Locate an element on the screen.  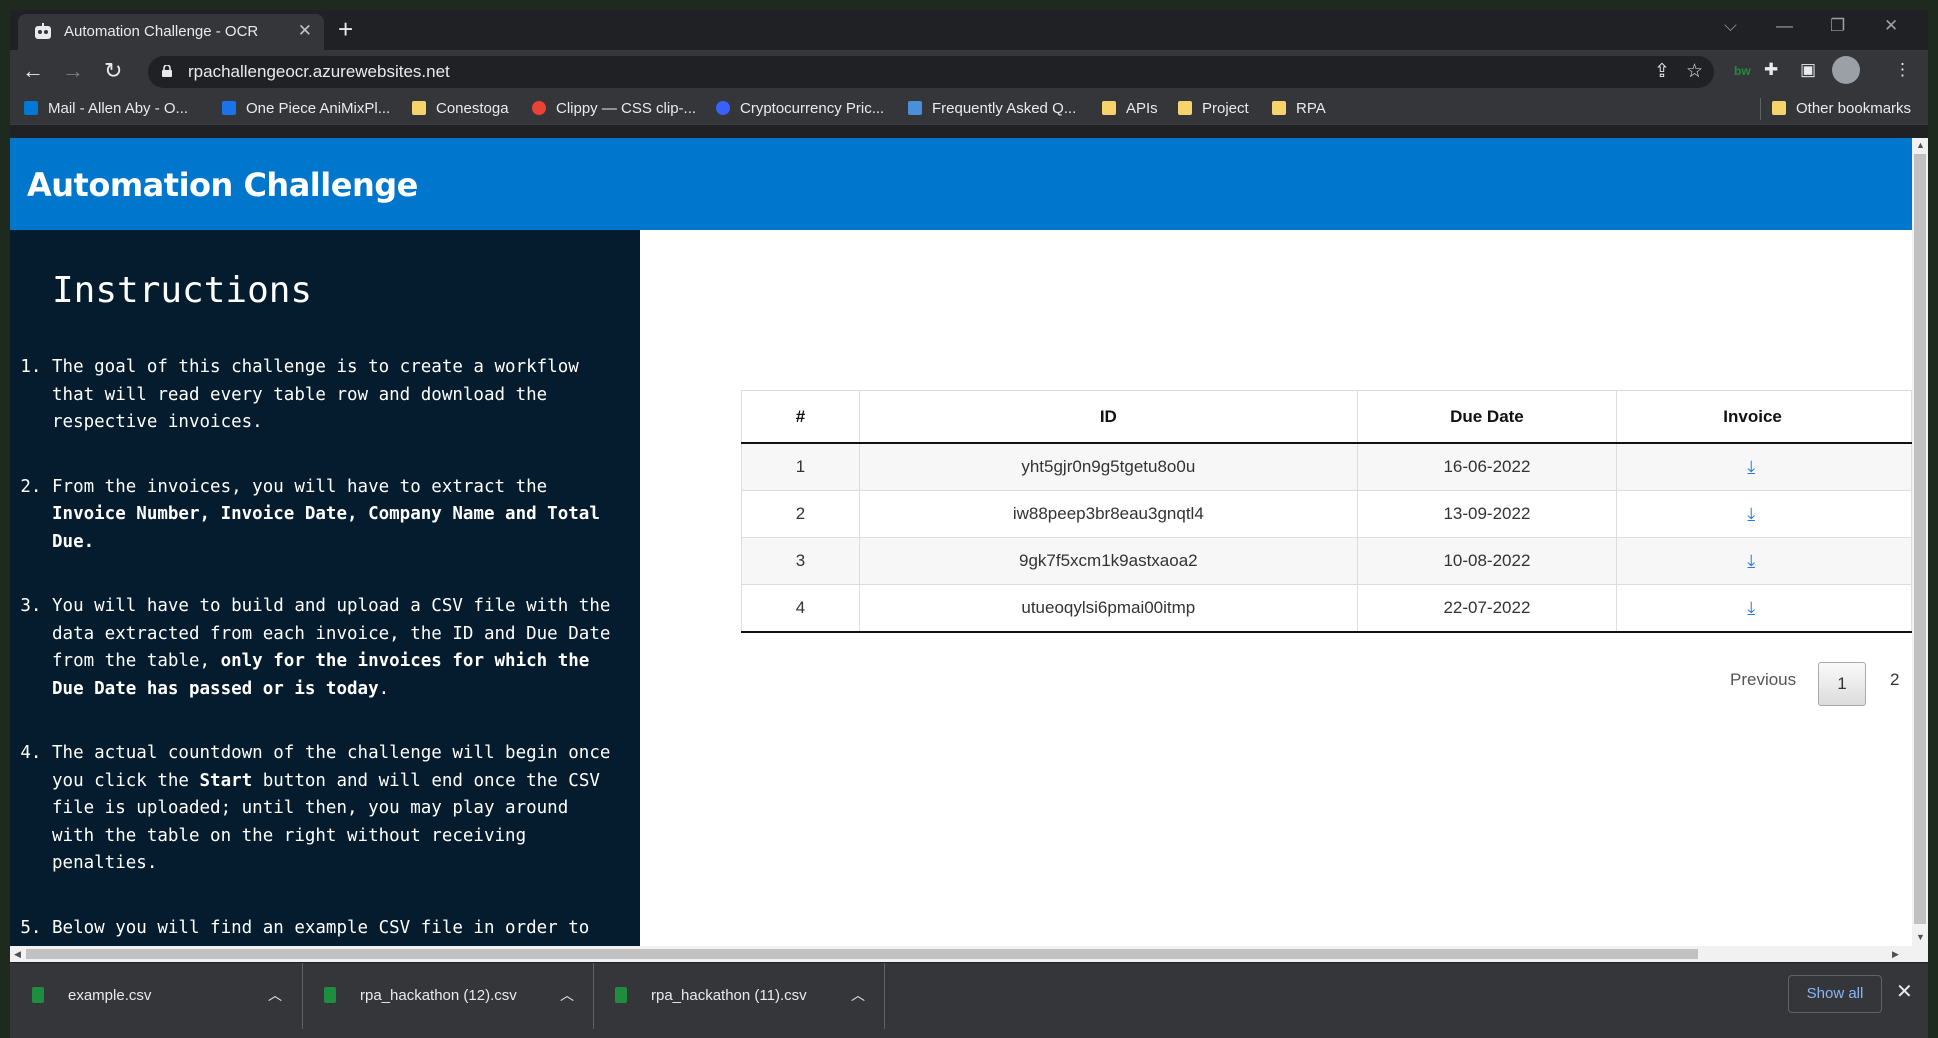
table-row: 4 utueoqylsi6pmai00itmp 22-07-2022 ⤓ is located at coordinates (1326, 608).